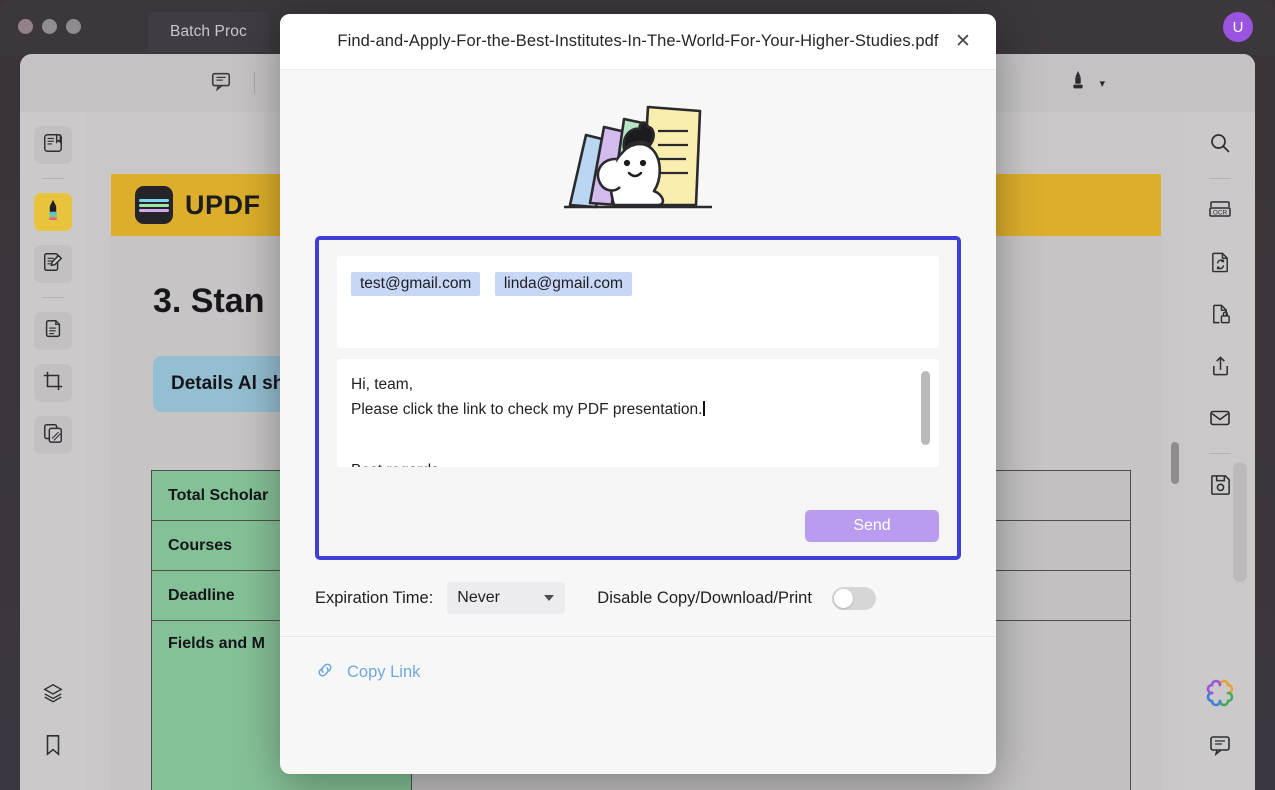  Describe the element at coordinates (209, 301) in the screenshot. I see `document-heading: 3. Stan` at that location.